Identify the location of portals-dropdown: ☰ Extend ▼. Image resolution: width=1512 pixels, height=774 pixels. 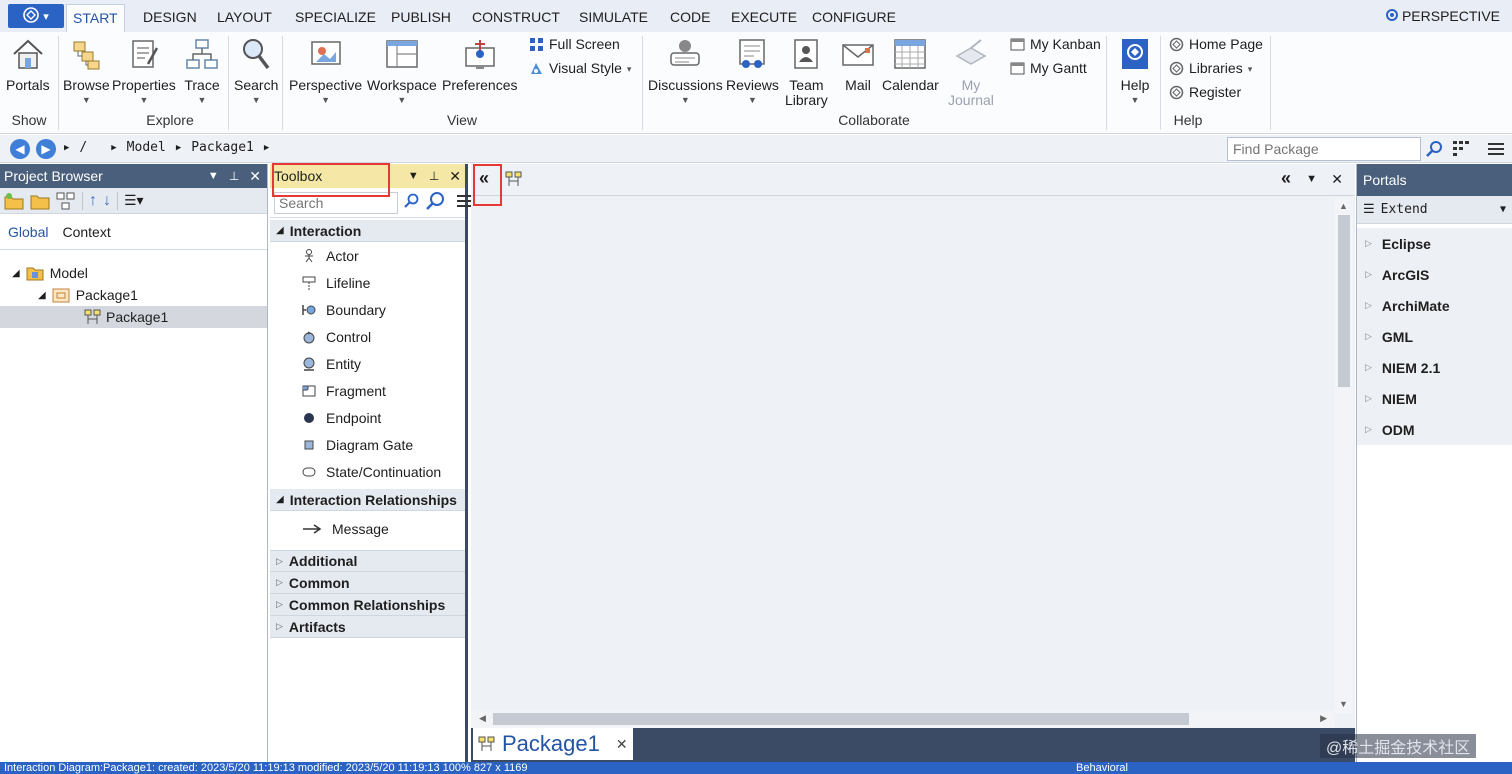
(1434, 210).